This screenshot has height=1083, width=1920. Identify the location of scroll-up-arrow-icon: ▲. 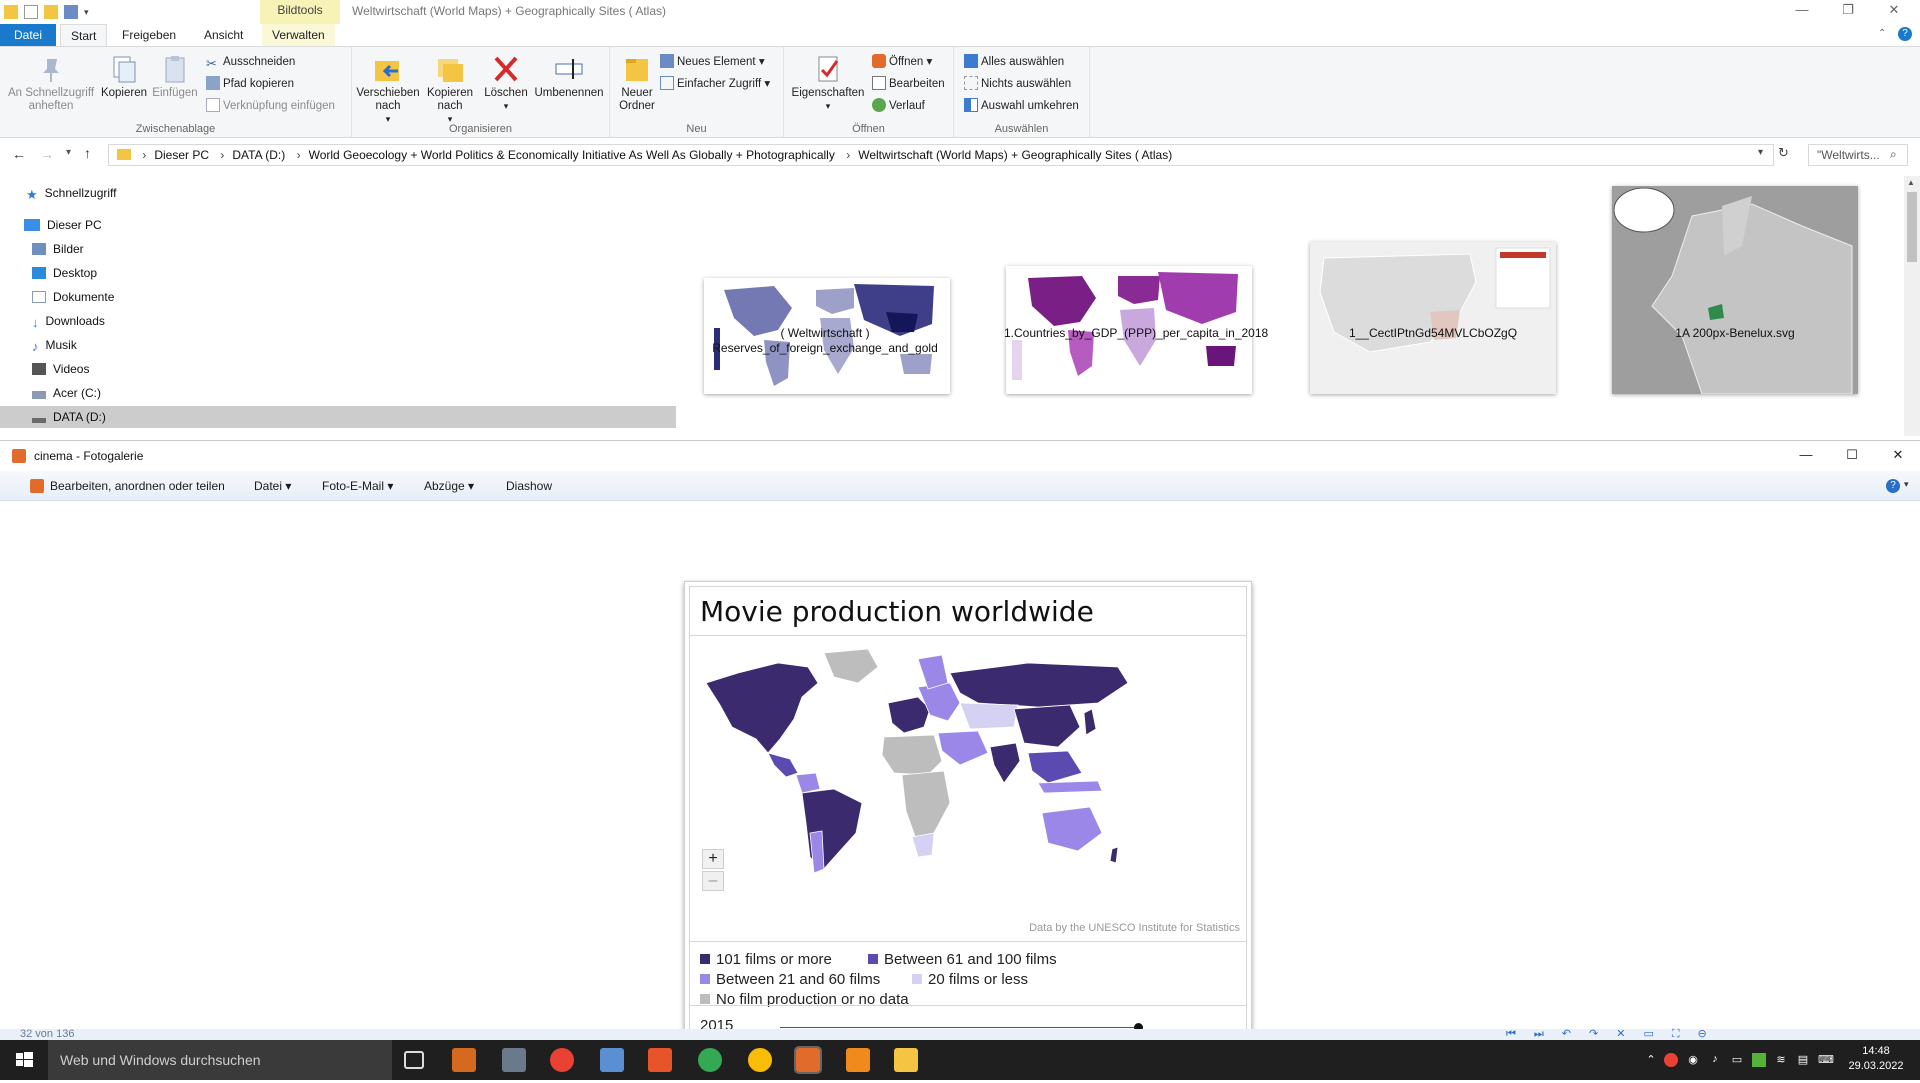
(1911, 182).